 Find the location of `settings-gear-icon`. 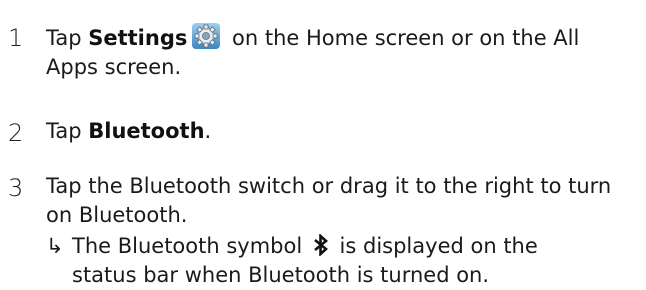

settings-gear-icon is located at coordinates (206, 36).